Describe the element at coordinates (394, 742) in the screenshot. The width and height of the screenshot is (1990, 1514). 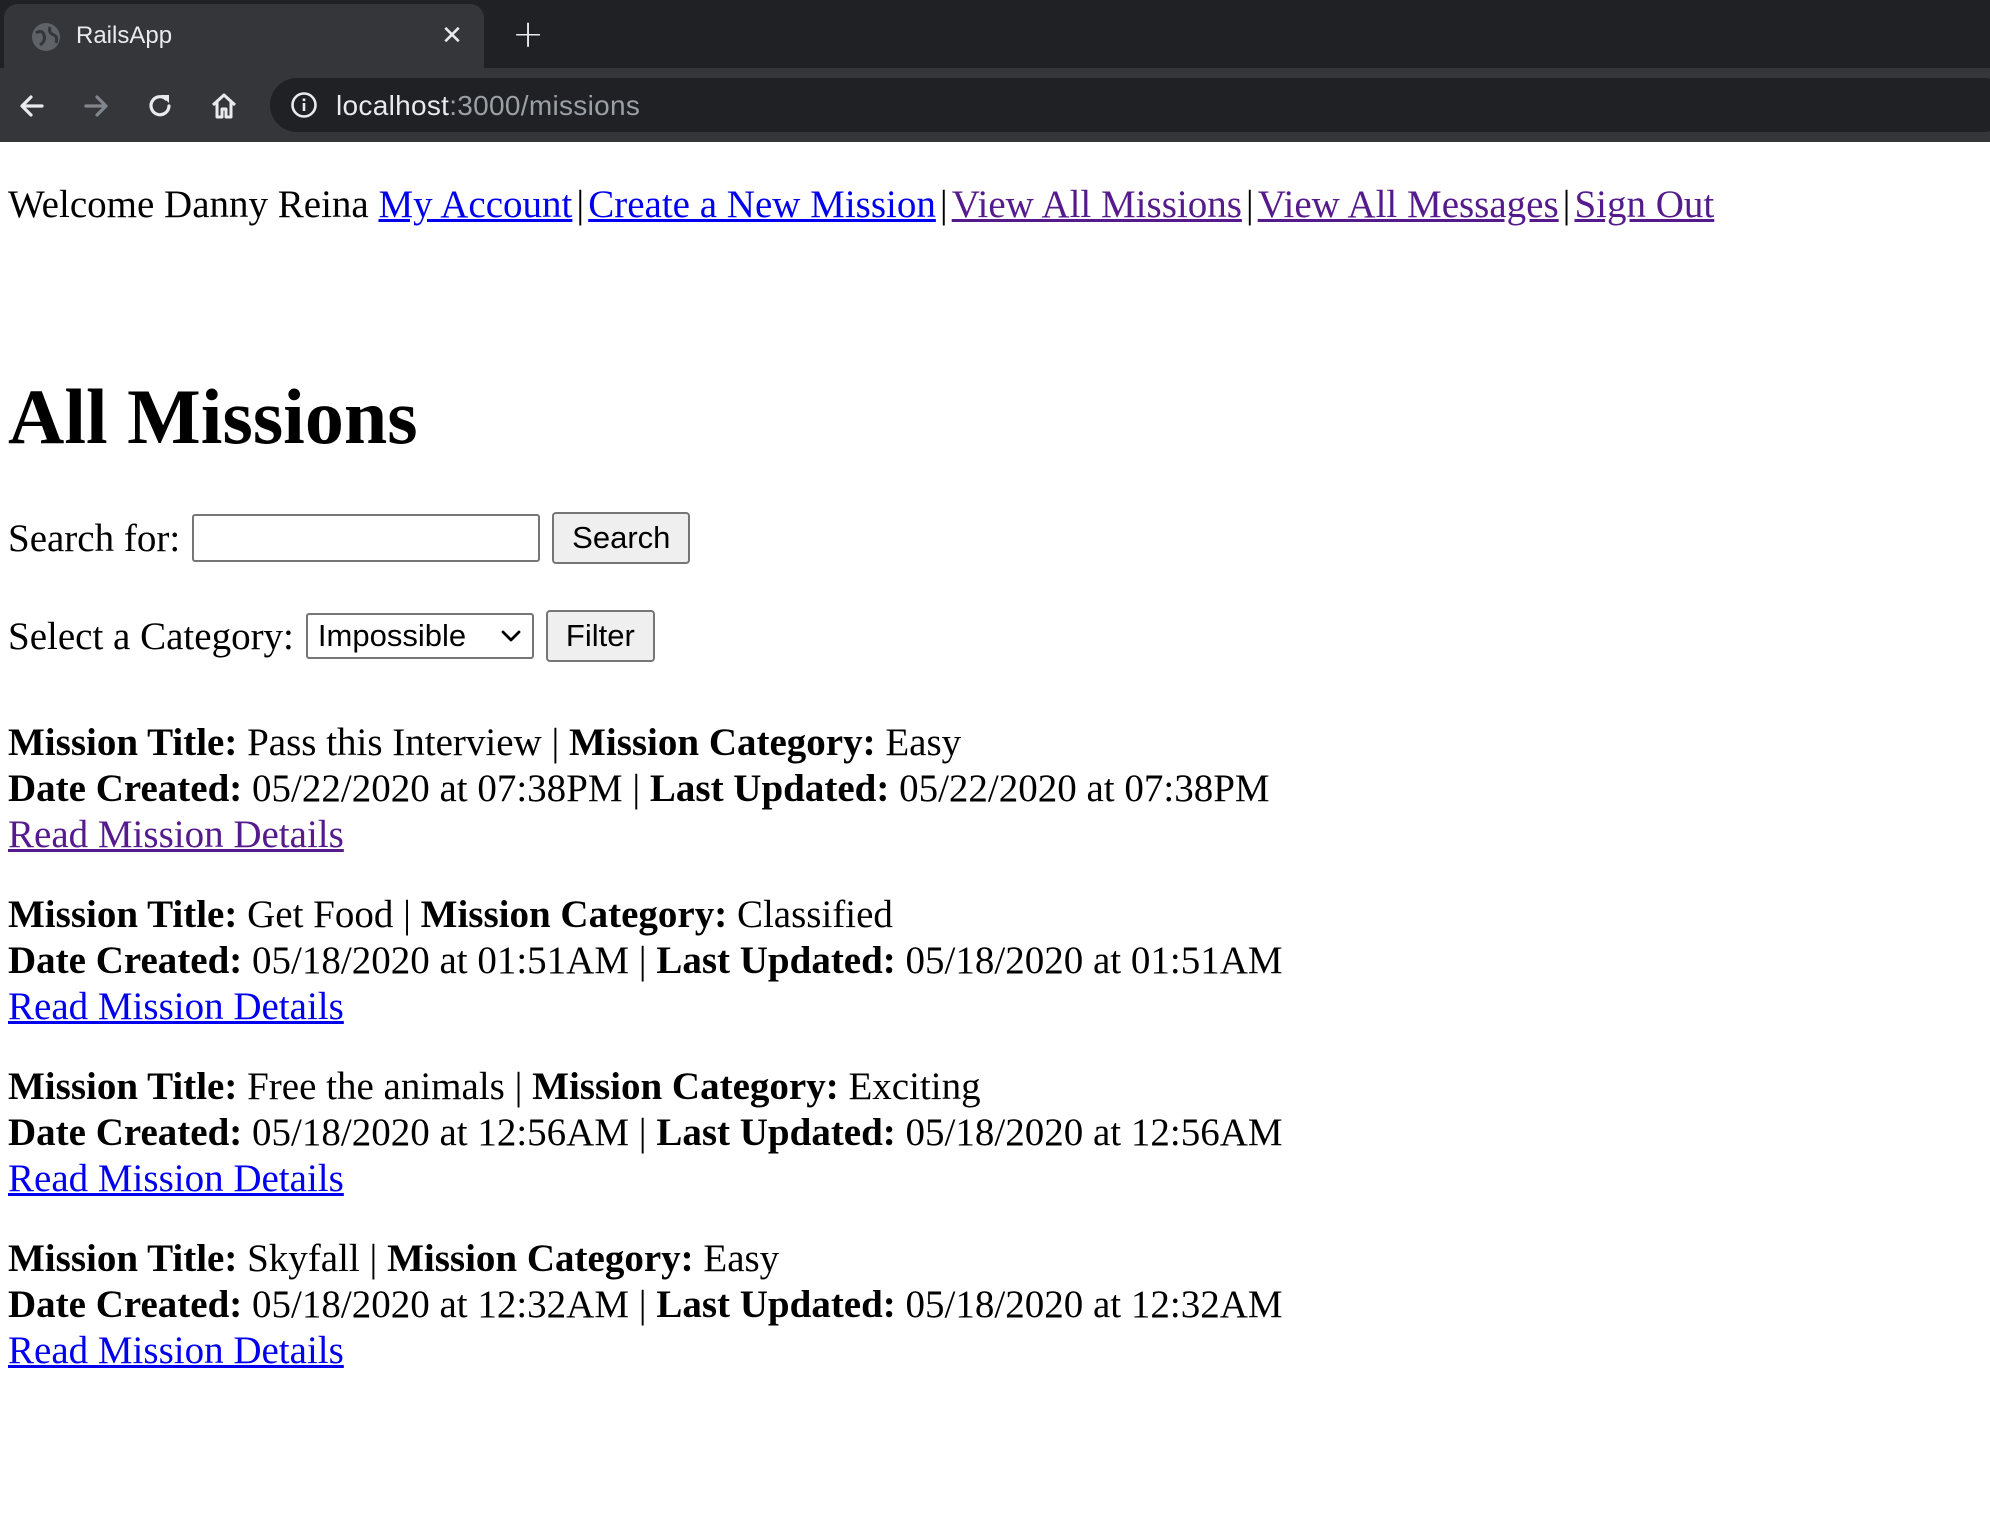
I see `mission-title: Pass this Interview` at that location.